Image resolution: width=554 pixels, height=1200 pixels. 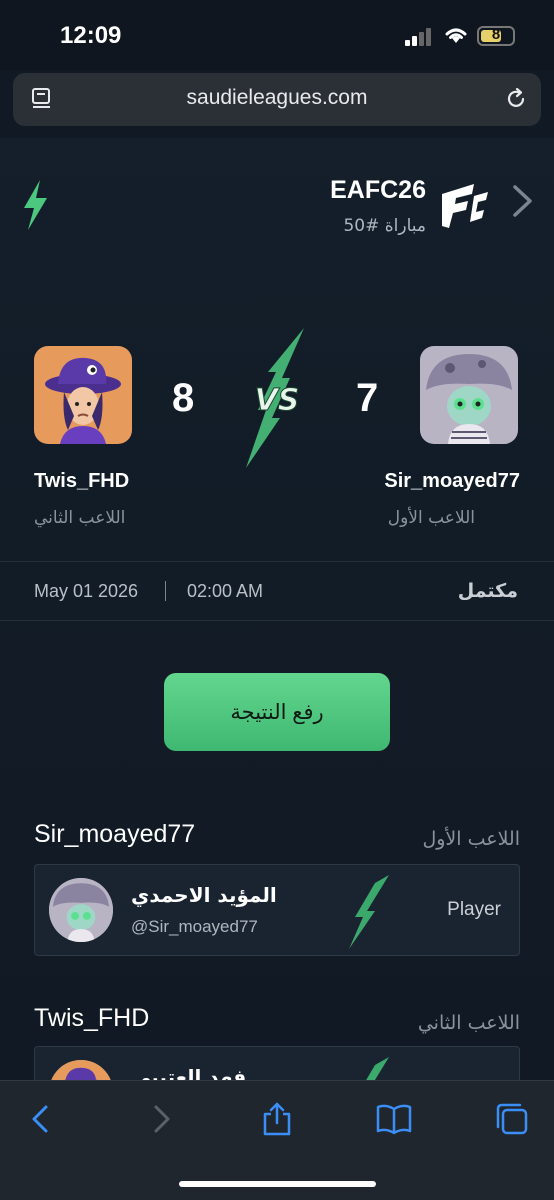 What do you see at coordinates (465, 206) in the screenshot?
I see `fc-logo-icon` at bounding box center [465, 206].